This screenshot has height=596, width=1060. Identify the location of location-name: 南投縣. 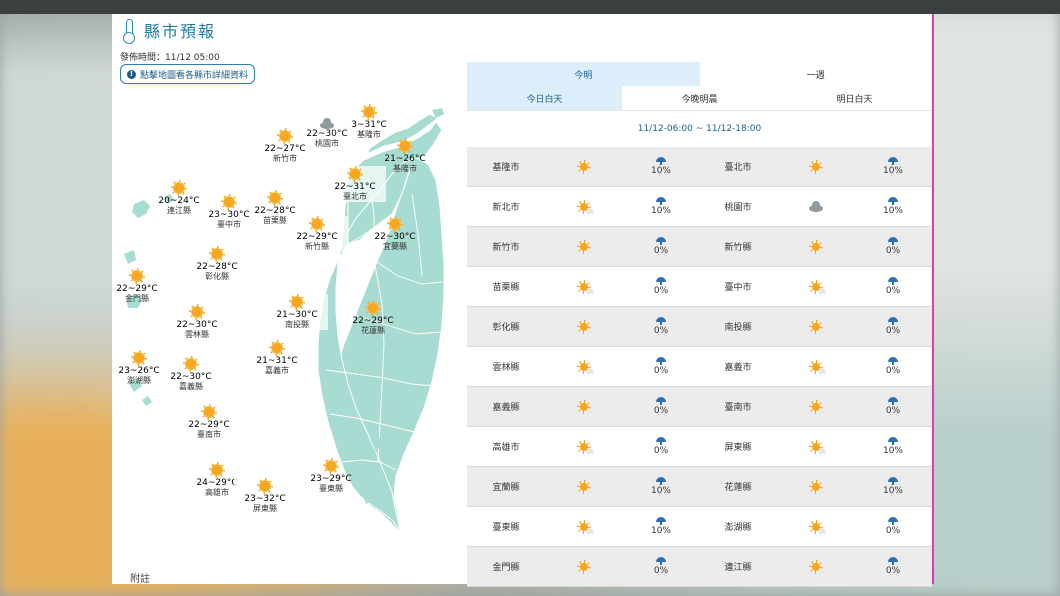
(297, 324).